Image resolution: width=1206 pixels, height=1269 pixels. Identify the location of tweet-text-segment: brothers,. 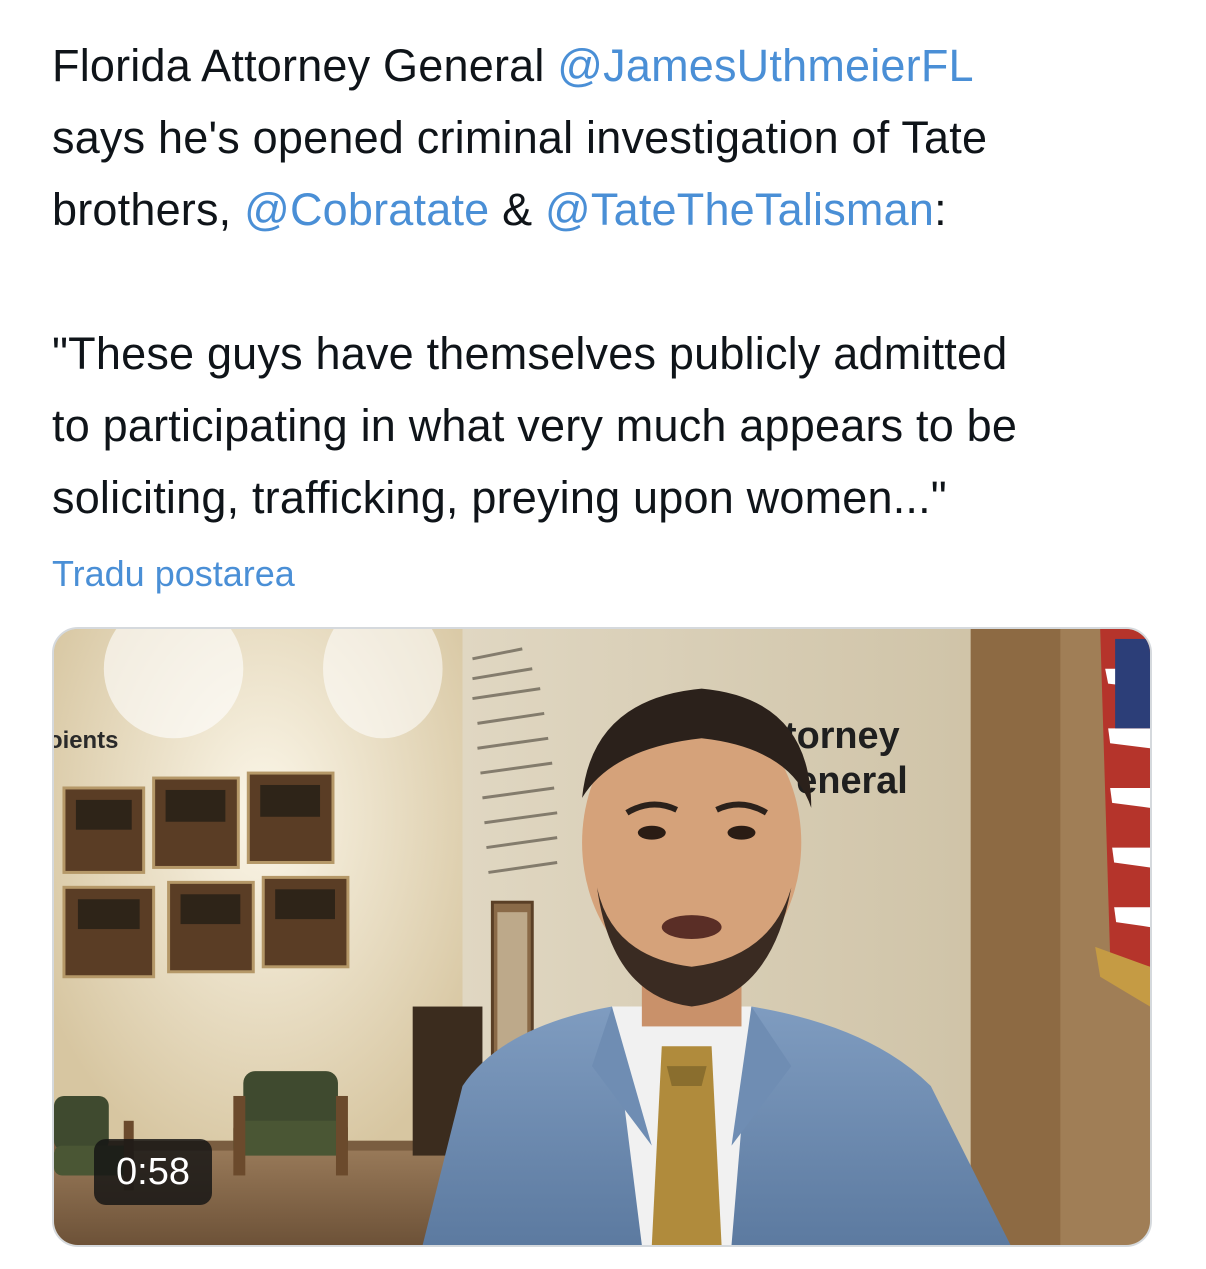
(148, 209).